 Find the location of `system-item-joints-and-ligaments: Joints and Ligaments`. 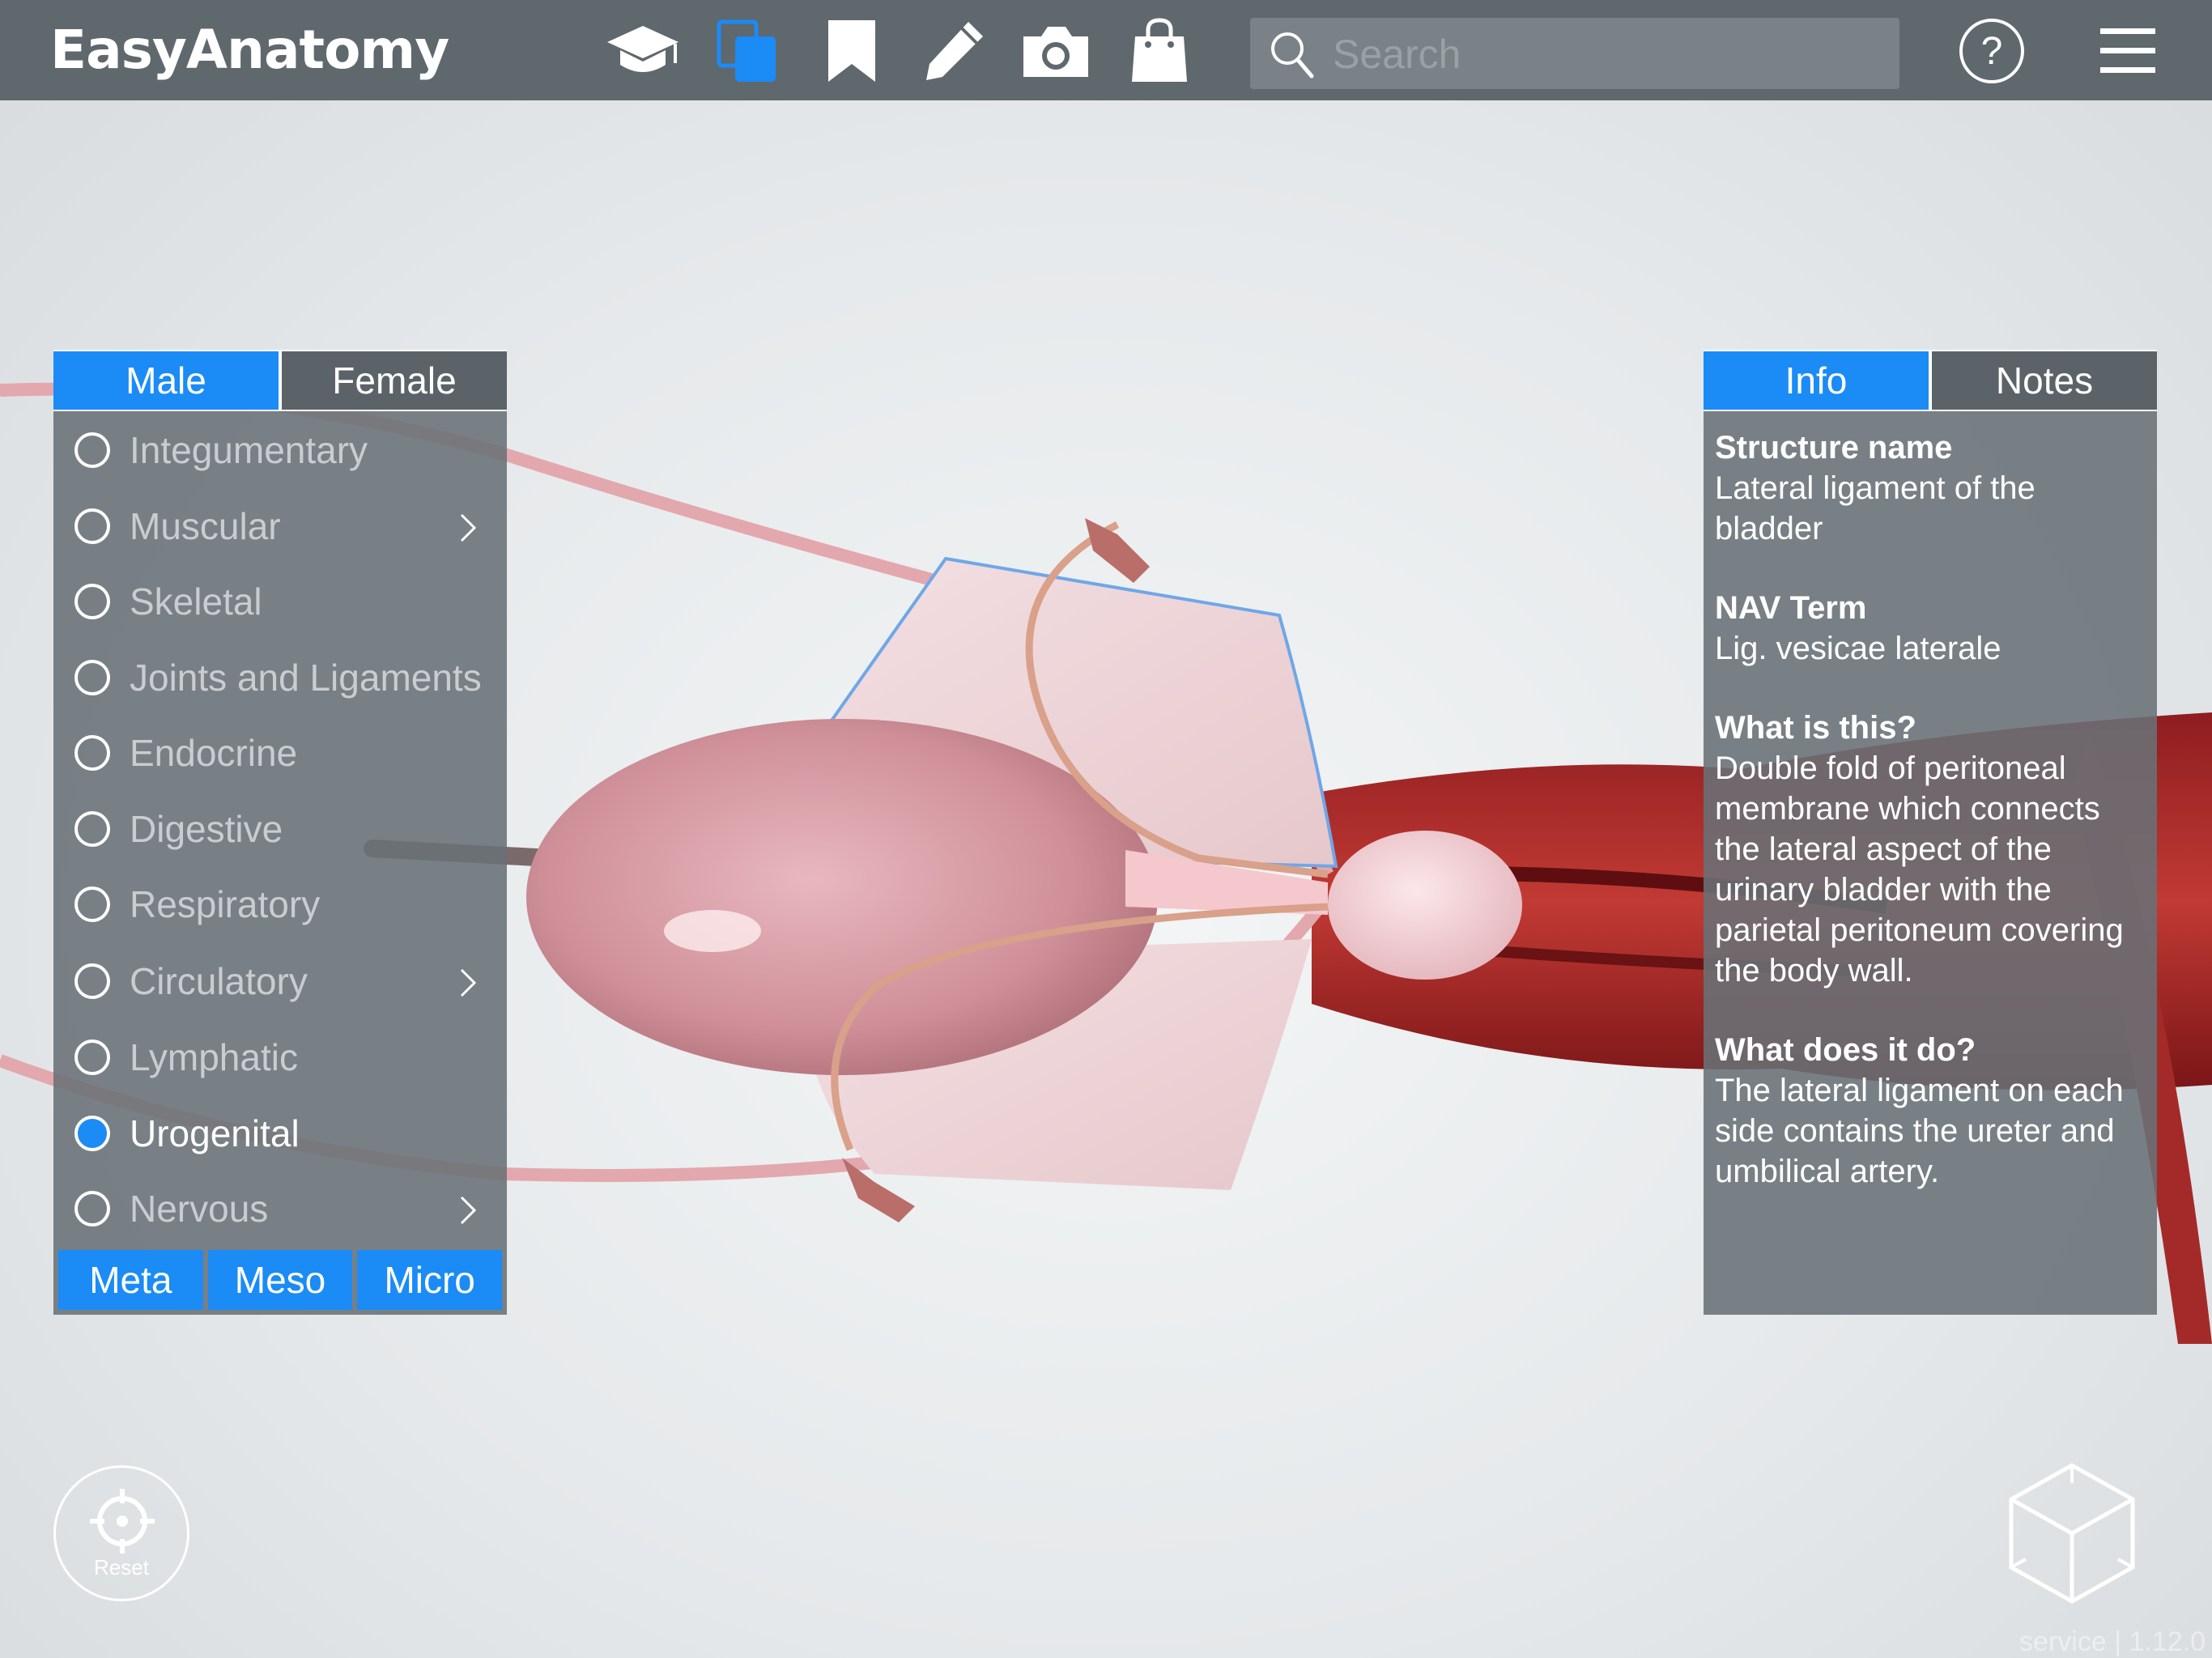

system-item-joints-and-ligaments: Joints and Ligaments is located at coordinates (280, 677).